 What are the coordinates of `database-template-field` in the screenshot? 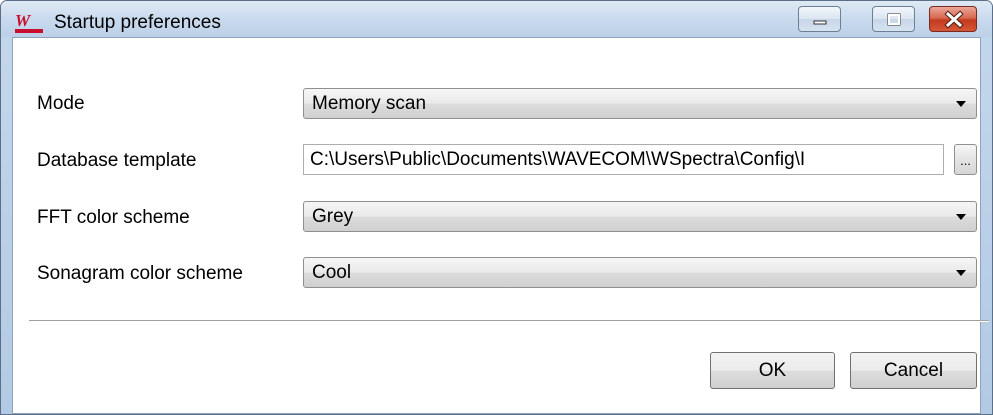 It's located at (623, 159).